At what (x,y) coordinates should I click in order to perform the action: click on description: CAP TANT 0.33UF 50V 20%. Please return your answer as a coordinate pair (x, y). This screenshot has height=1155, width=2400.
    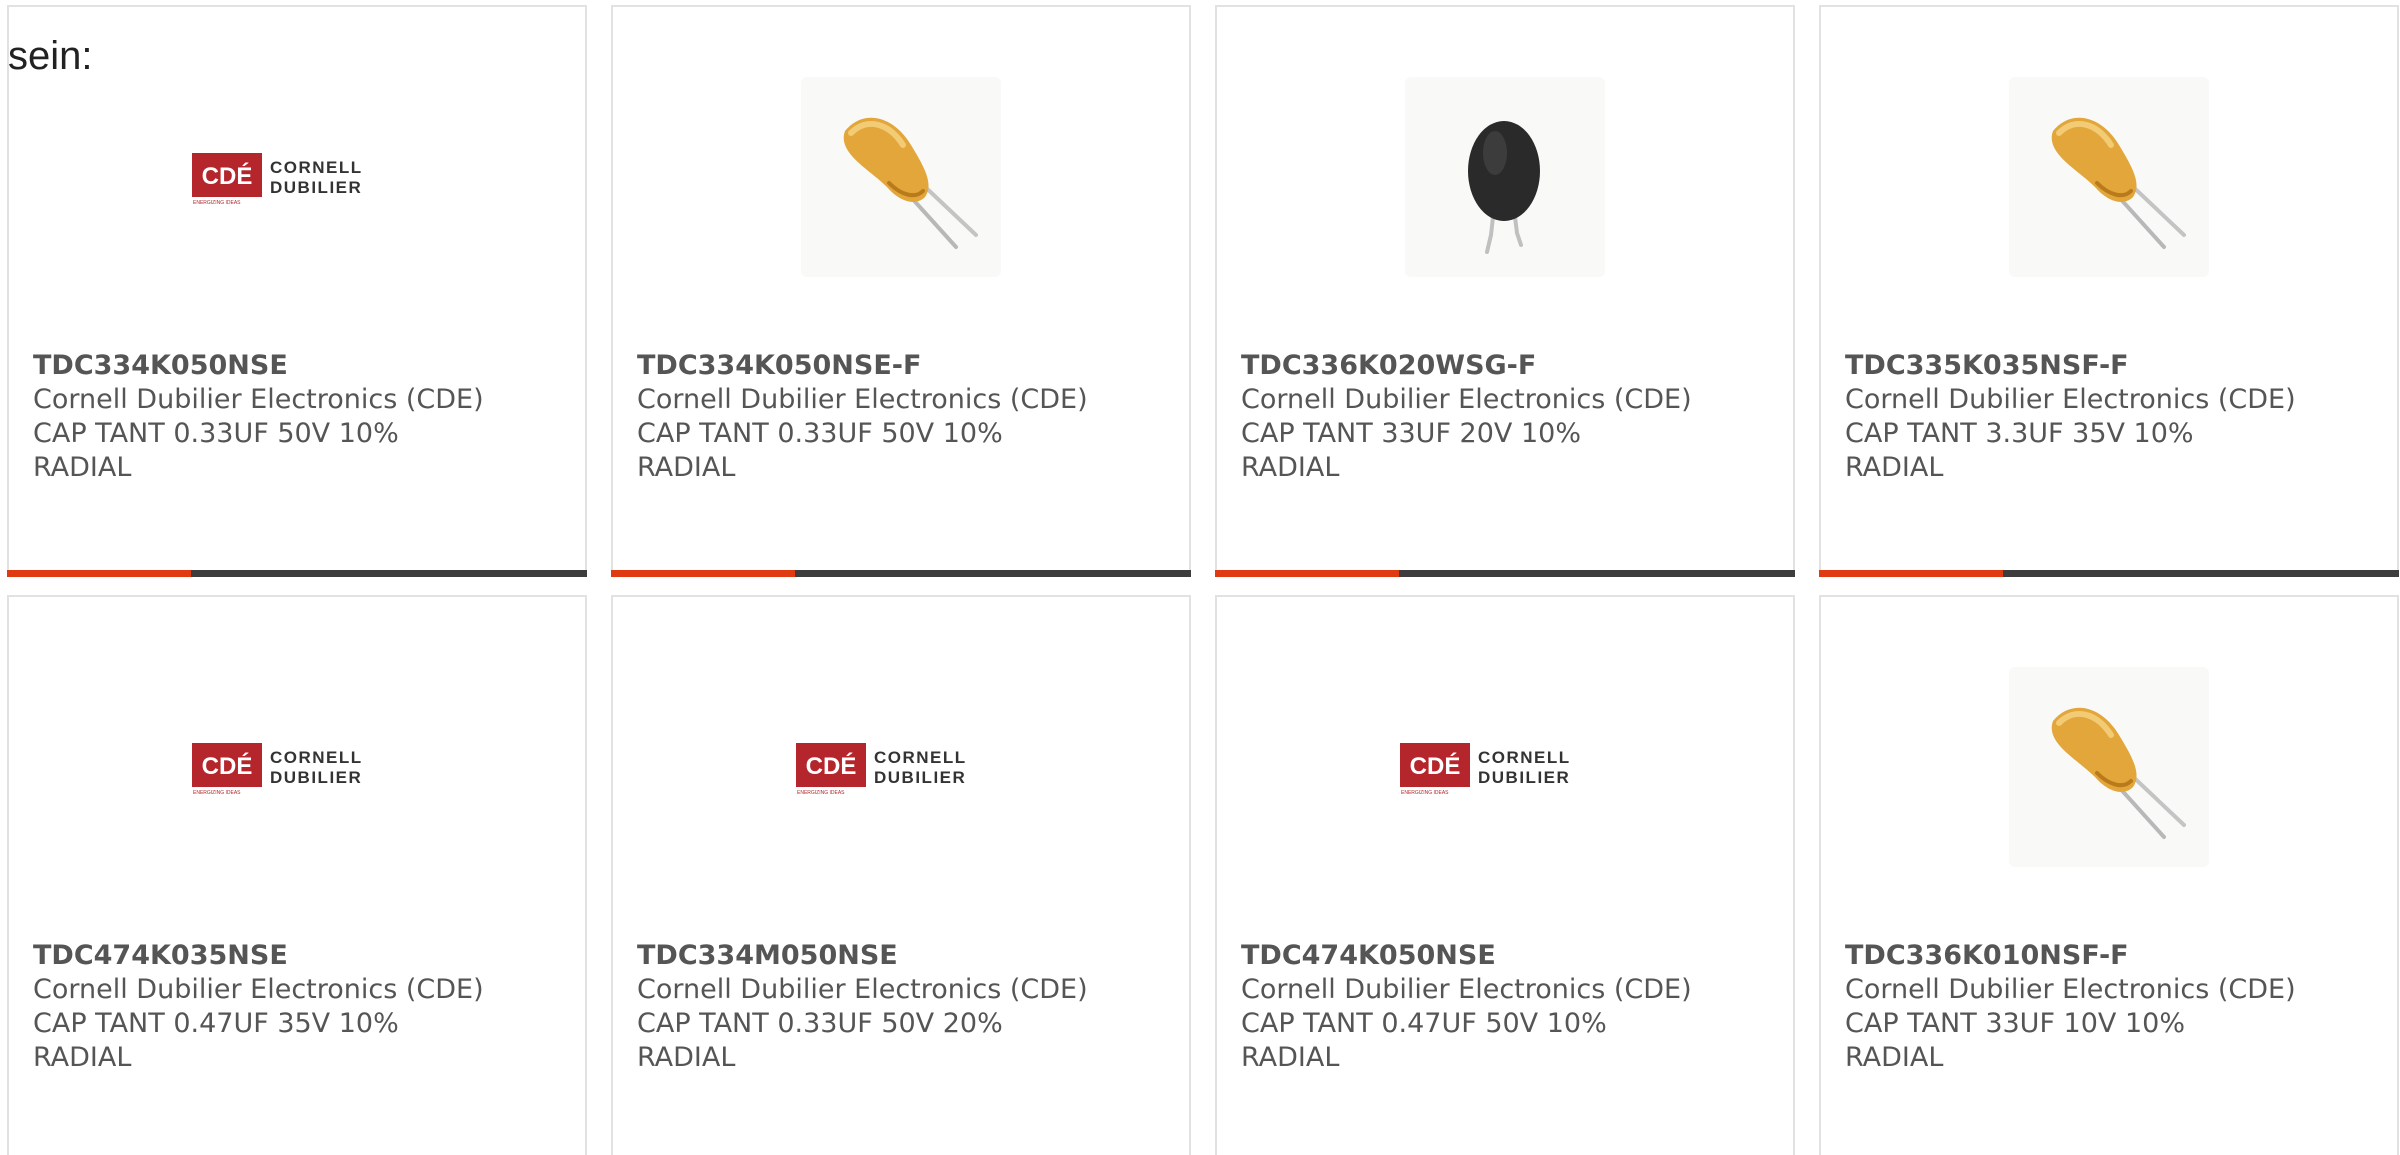
    Looking at the image, I should click on (820, 1023).